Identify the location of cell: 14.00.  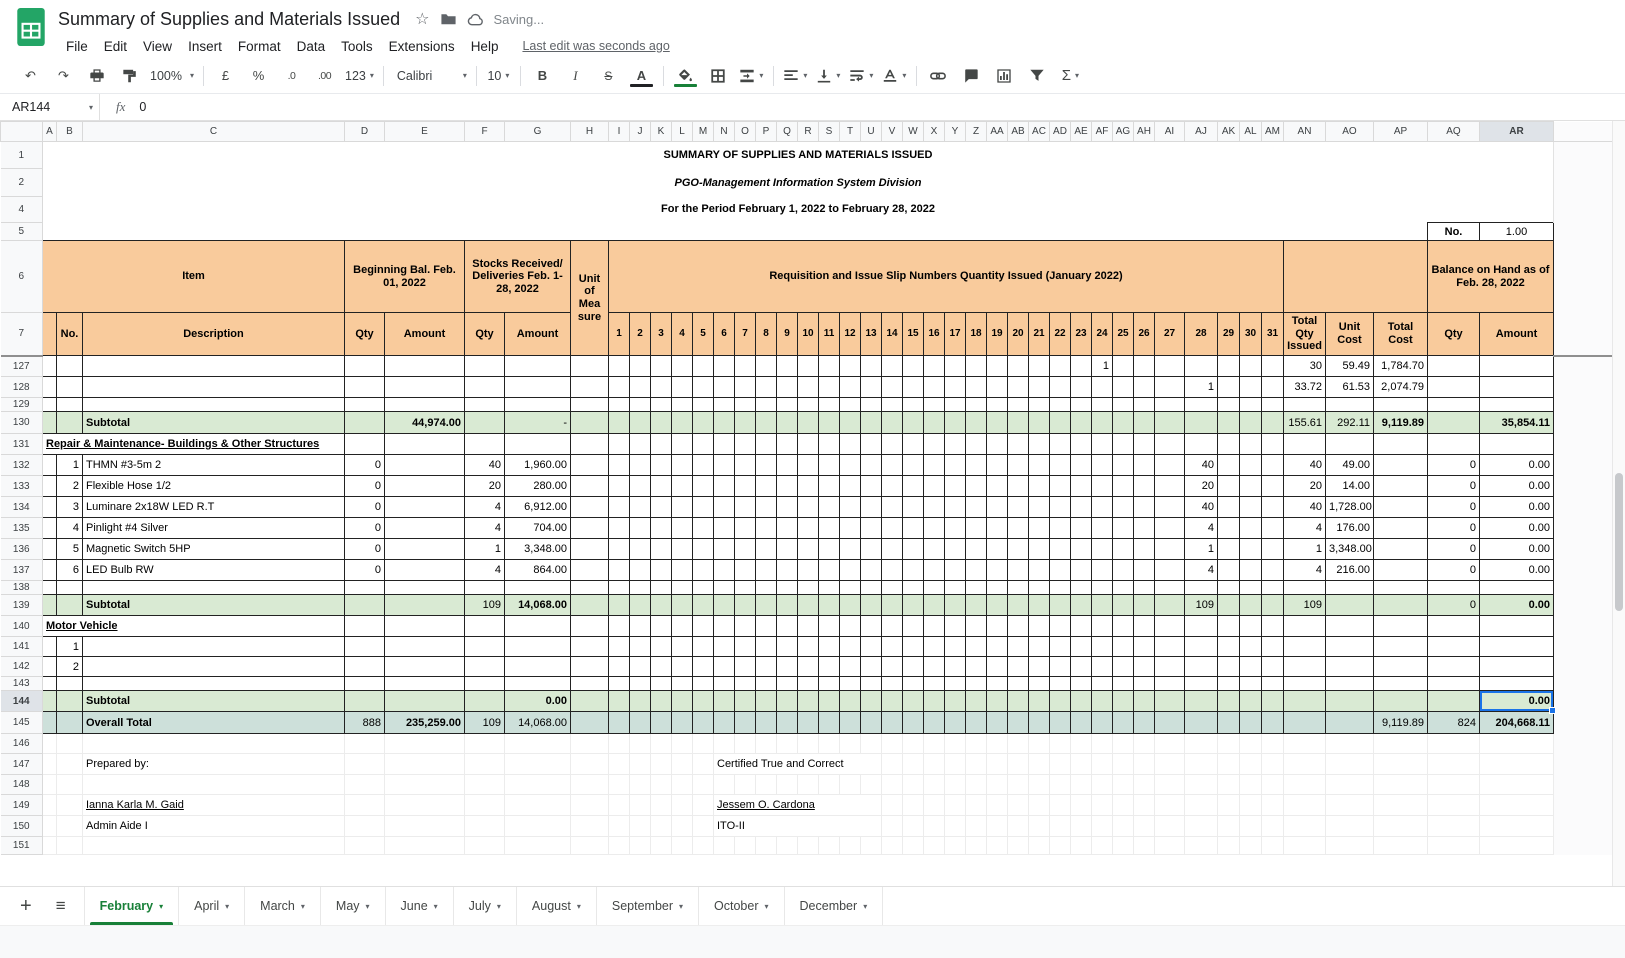
(1349, 486).